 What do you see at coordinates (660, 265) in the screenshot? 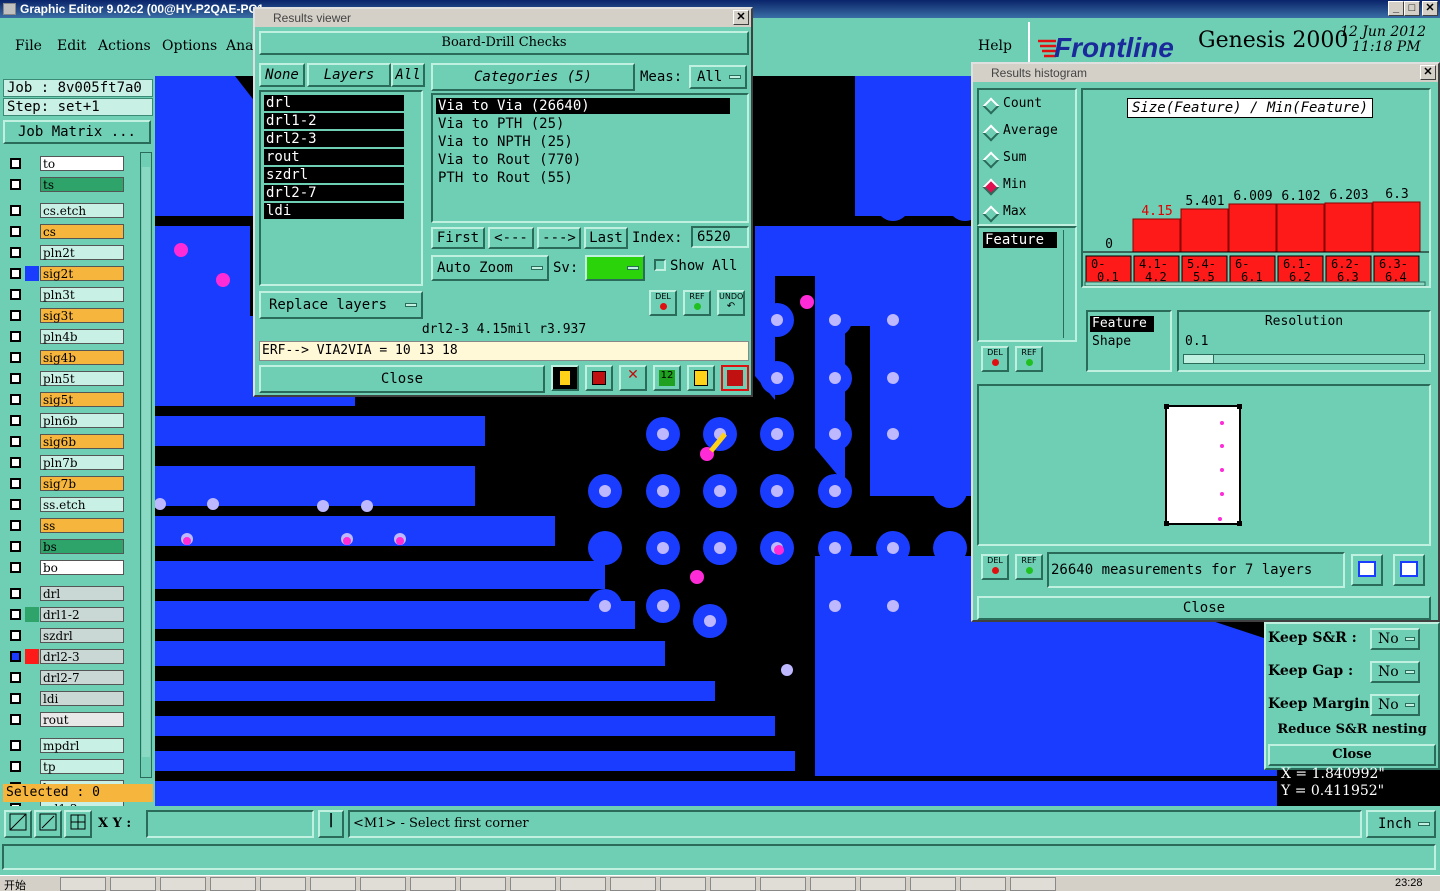
I see `show-all-checkbox` at bounding box center [660, 265].